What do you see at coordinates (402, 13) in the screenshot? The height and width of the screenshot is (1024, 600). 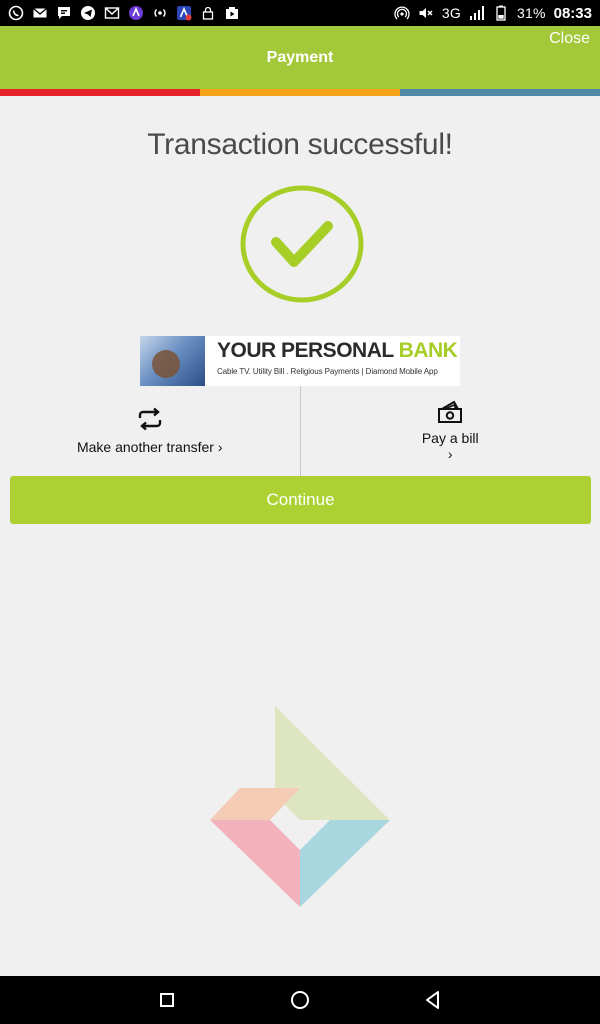 I see `hotspot-icon` at bounding box center [402, 13].